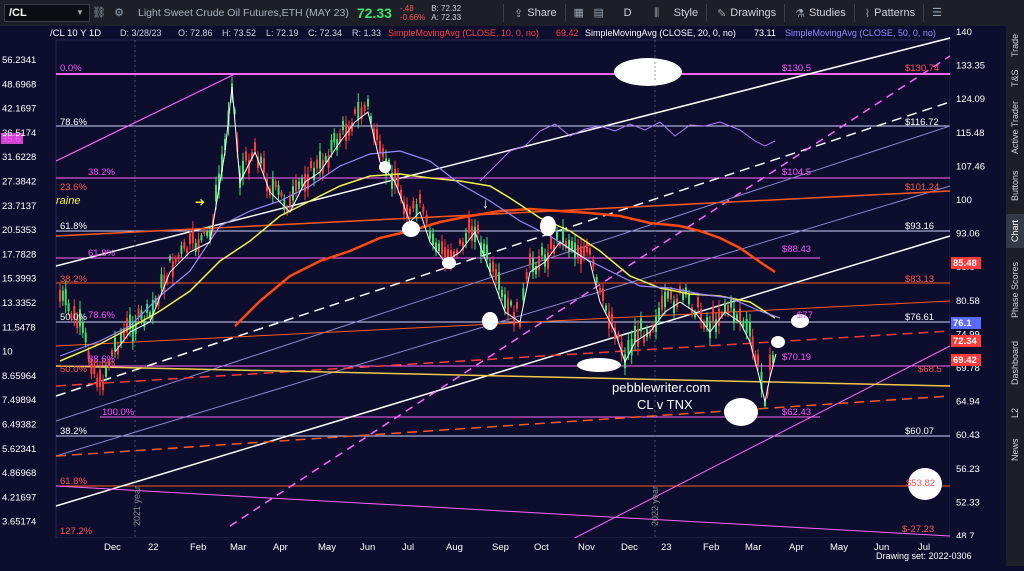 The image size is (1024, 571). What do you see at coordinates (922, 122) in the screenshot?
I see `price-level-label: $116.72` at bounding box center [922, 122].